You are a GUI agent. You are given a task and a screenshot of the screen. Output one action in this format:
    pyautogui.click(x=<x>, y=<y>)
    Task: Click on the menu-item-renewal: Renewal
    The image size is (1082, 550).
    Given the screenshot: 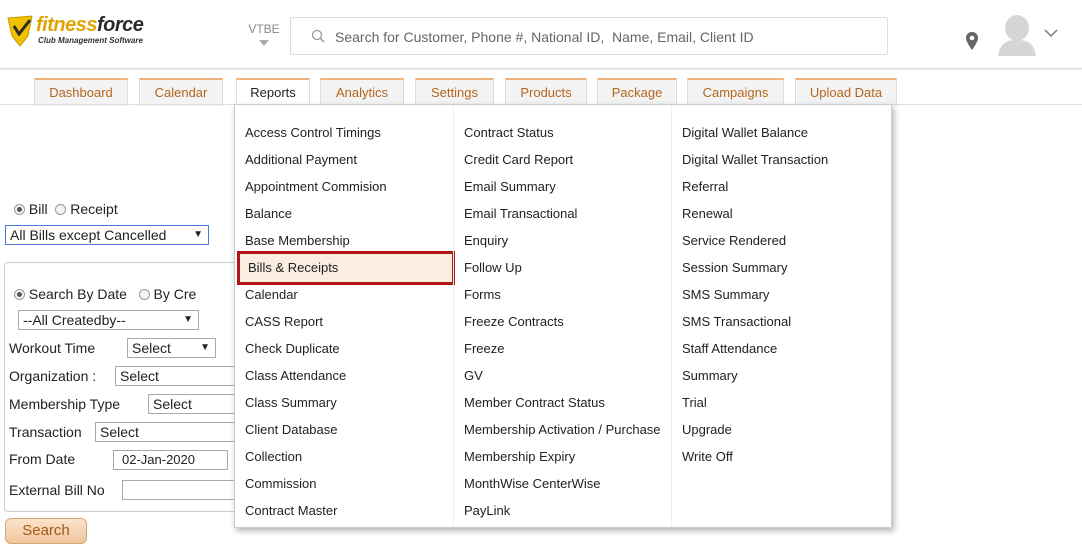 What is the action you would take?
    pyautogui.click(x=707, y=214)
    